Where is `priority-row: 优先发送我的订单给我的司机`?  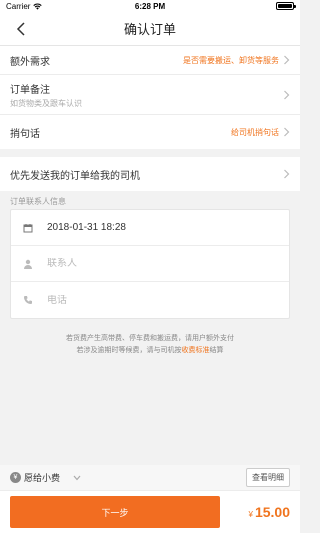 priority-row: 优先发送我的订单给我的司机 is located at coordinates (150, 174).